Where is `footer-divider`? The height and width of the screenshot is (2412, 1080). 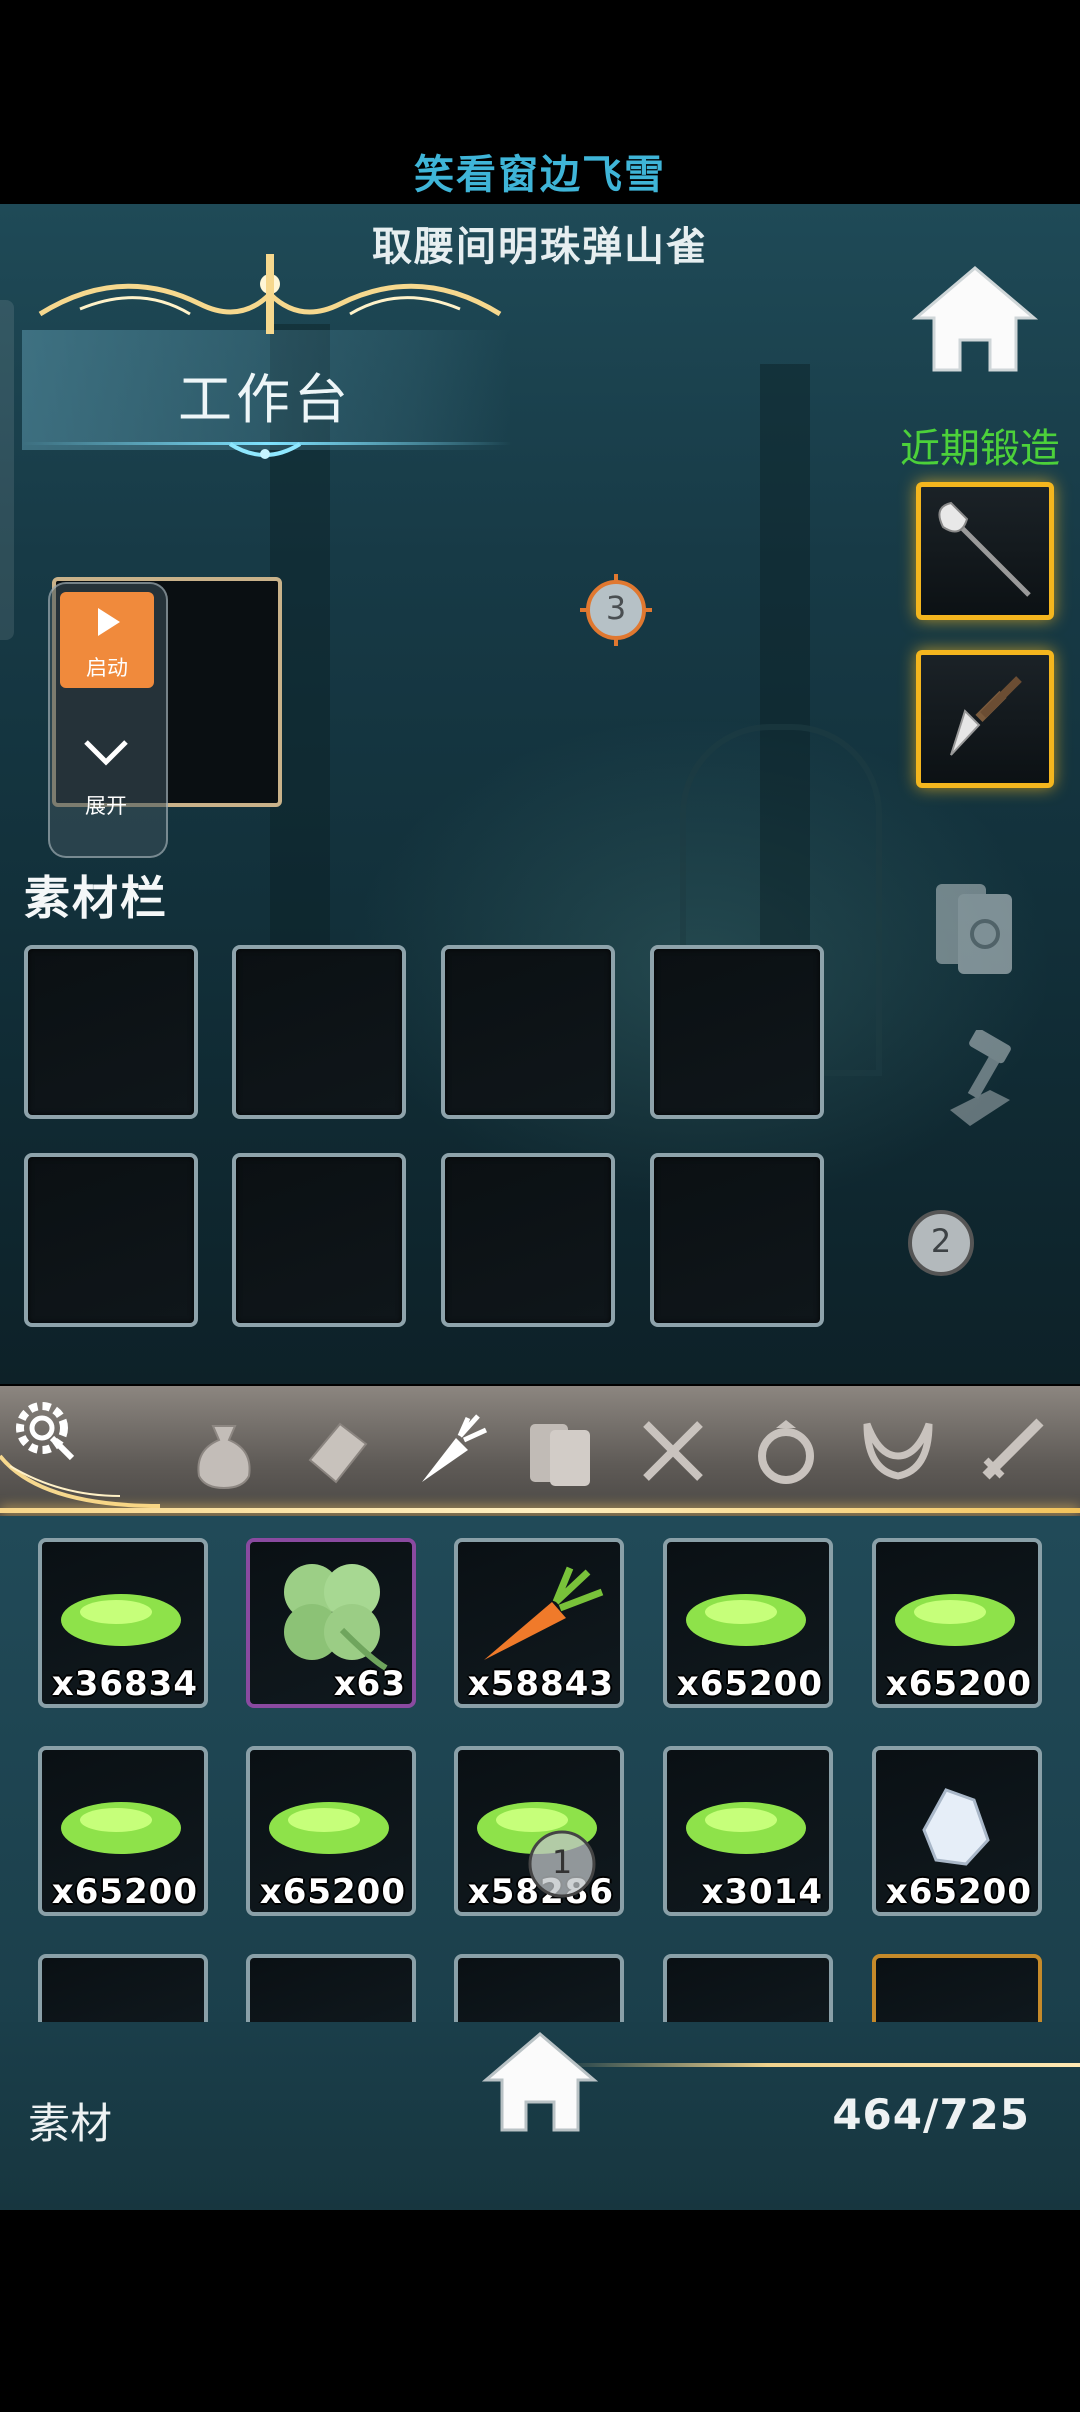
footer-divider is located at coordinates (820, 2065).